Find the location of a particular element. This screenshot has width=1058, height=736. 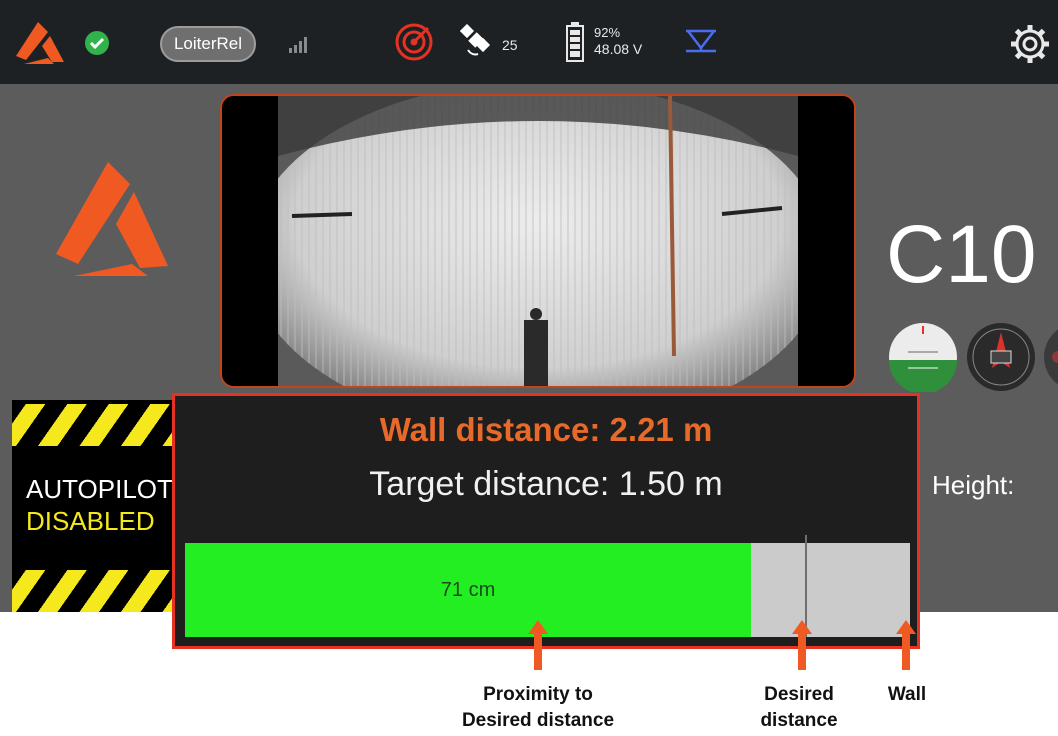

desired-callout-line2: distance is located at coordinates (799, 720).